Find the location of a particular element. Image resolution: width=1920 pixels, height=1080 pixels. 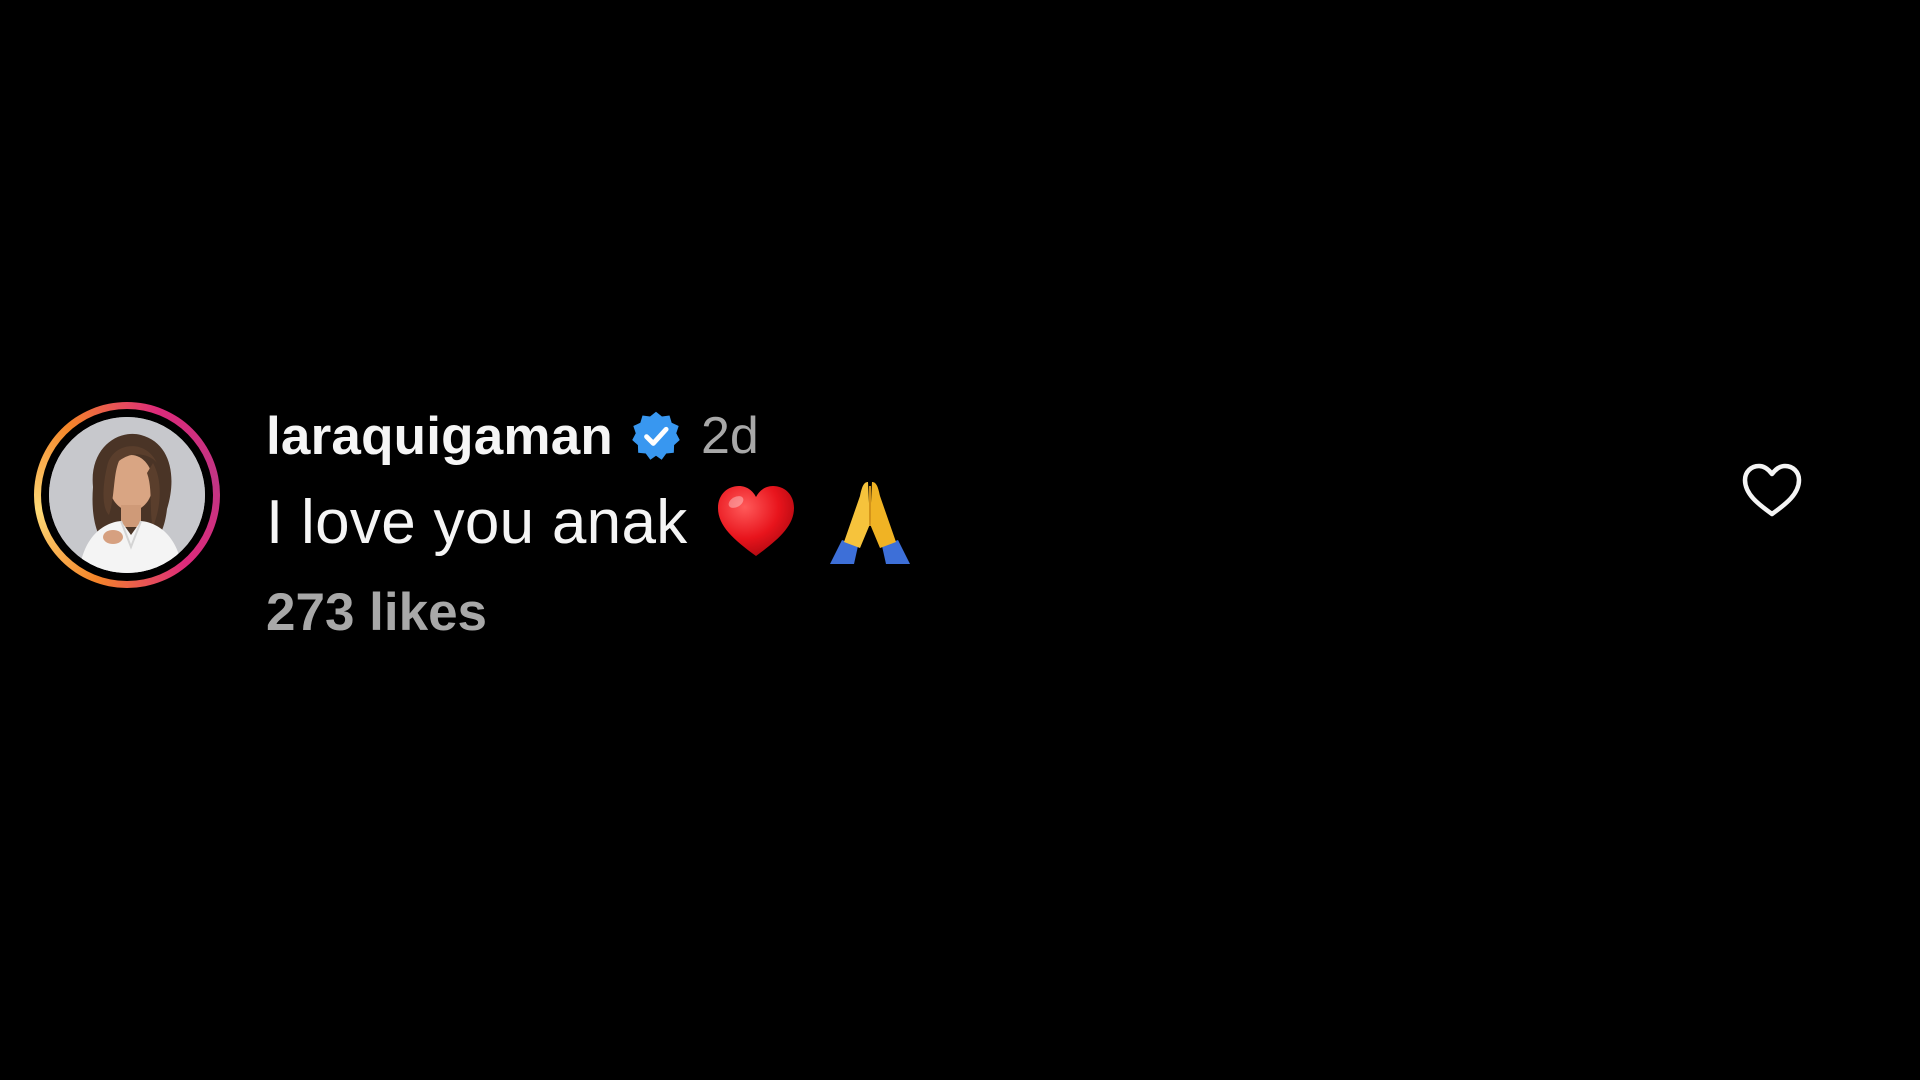

likes-count-link: 273 likes is located at coordinates (591, 612).